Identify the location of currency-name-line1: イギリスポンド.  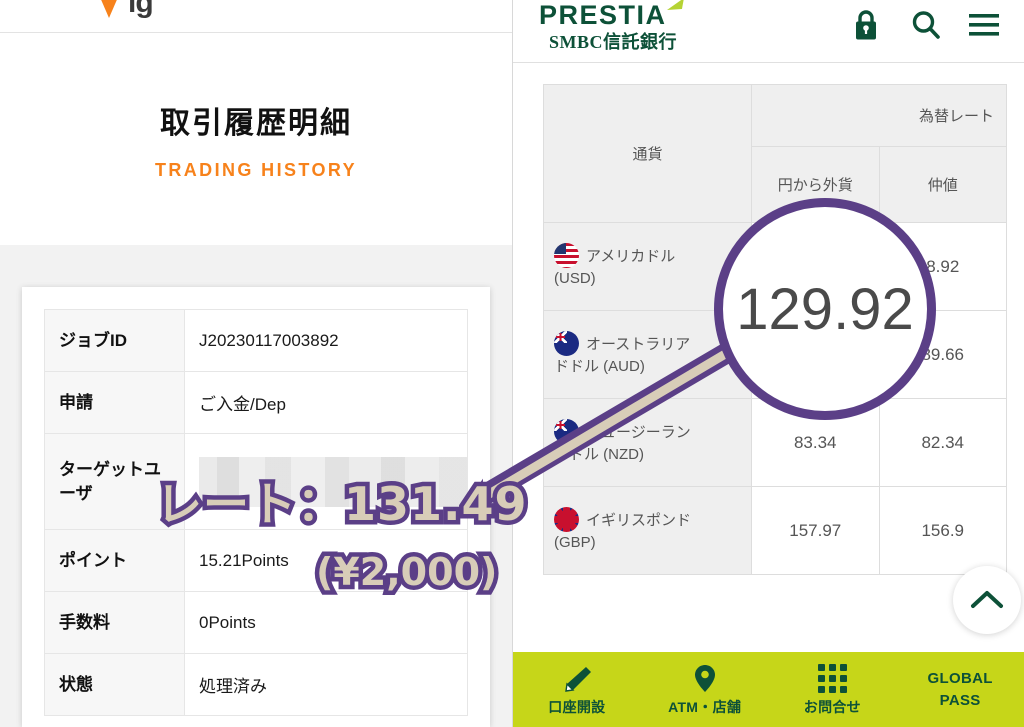
(639, 521).